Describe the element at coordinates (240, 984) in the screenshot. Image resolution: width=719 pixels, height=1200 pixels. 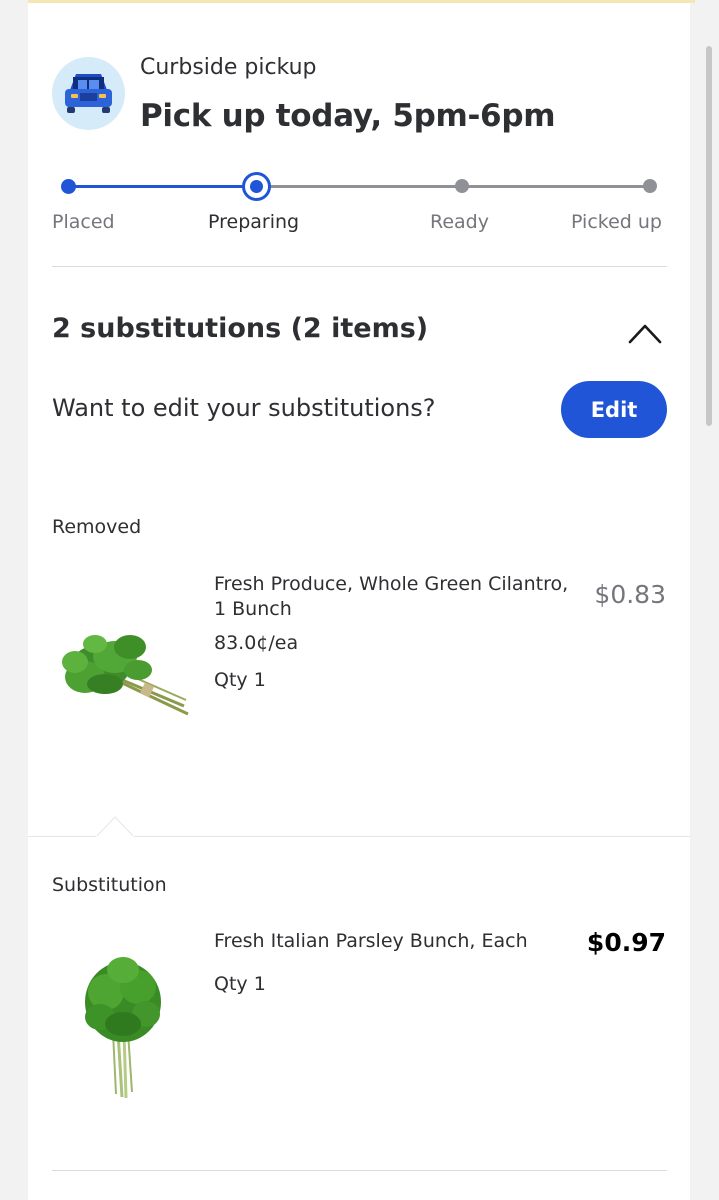
I see `substitution-quantity: Qty 1` at that location.